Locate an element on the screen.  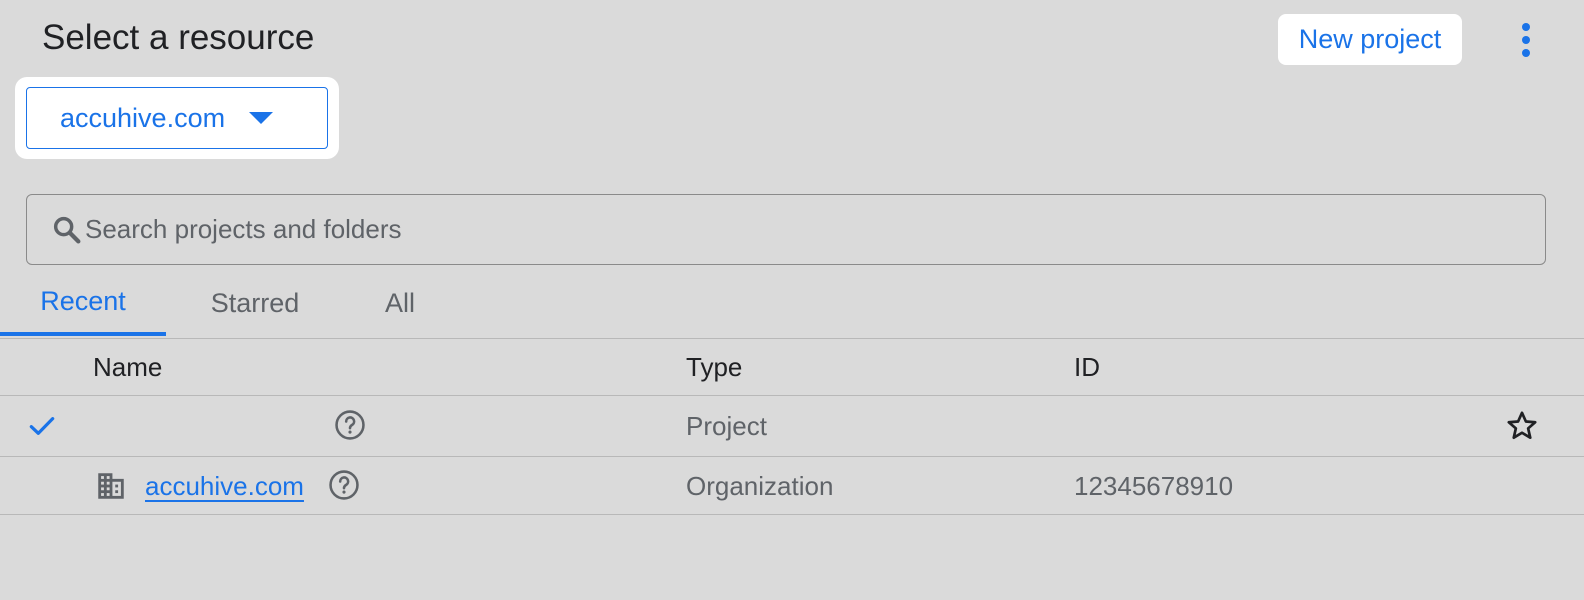
more-vert-icon is located at coordinates (1526, 40).